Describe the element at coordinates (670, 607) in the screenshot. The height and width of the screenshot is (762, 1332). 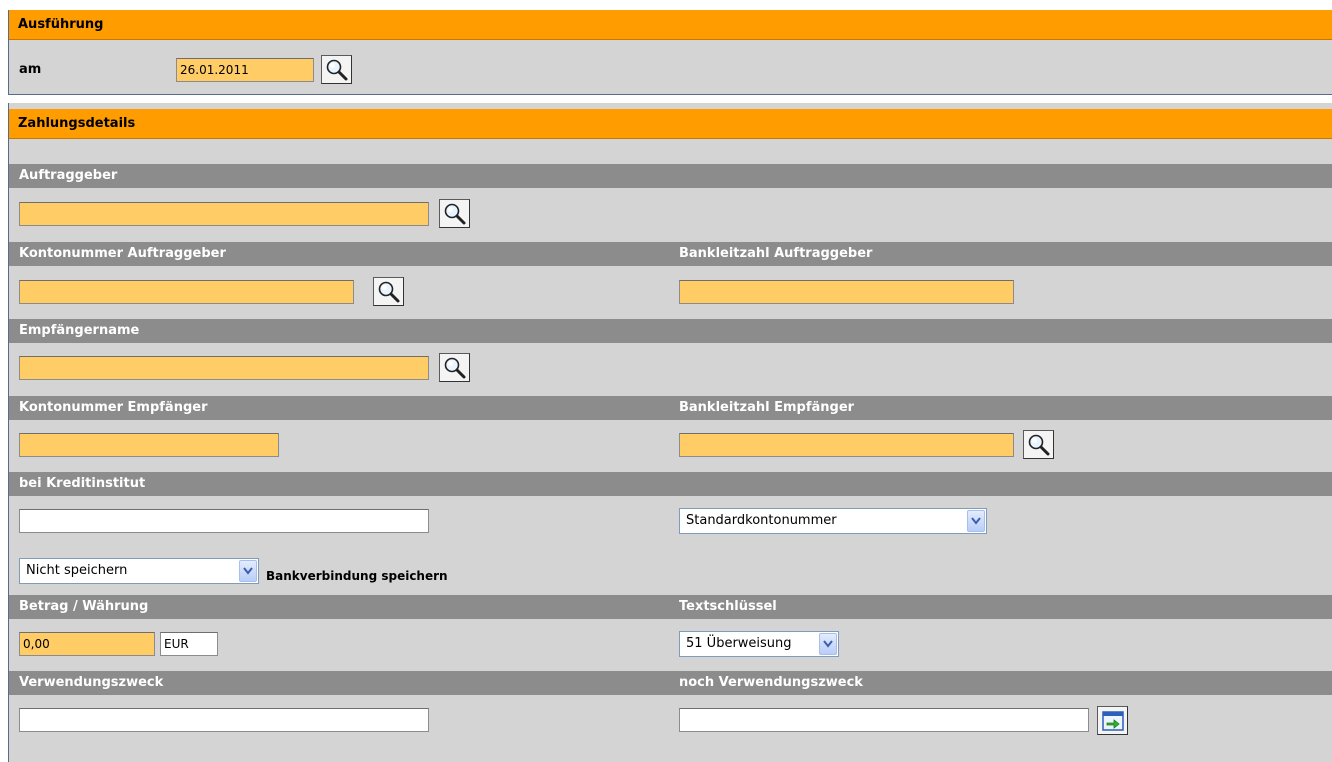
I see `amount-header: Betrag / Währung Textschlüssel` at that location.